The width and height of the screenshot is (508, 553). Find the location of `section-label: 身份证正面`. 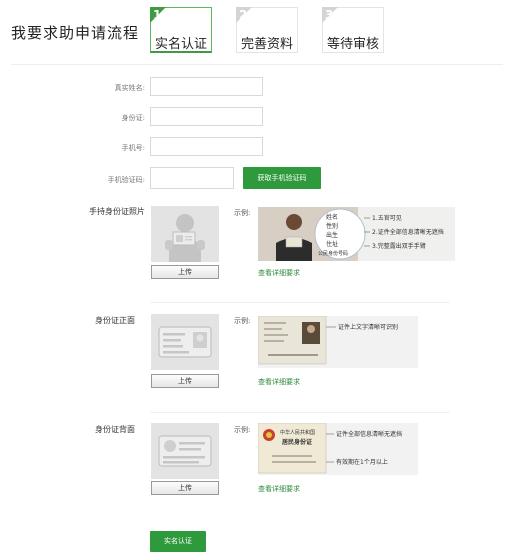

section-label: 身份证正面 is located at coordinates (115, 320).